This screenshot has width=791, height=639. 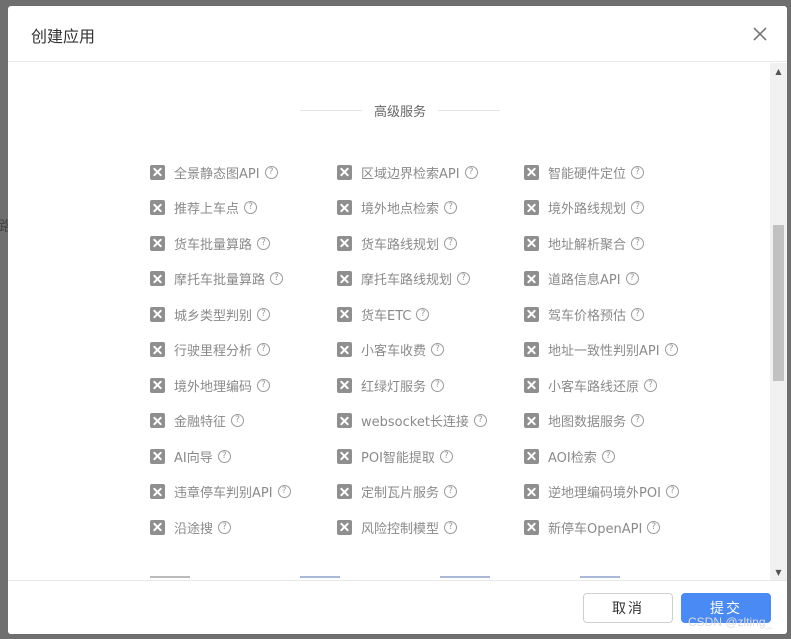 I want to click on service-checkbox-item: 小客车收费?, so click(x=430, y=350).